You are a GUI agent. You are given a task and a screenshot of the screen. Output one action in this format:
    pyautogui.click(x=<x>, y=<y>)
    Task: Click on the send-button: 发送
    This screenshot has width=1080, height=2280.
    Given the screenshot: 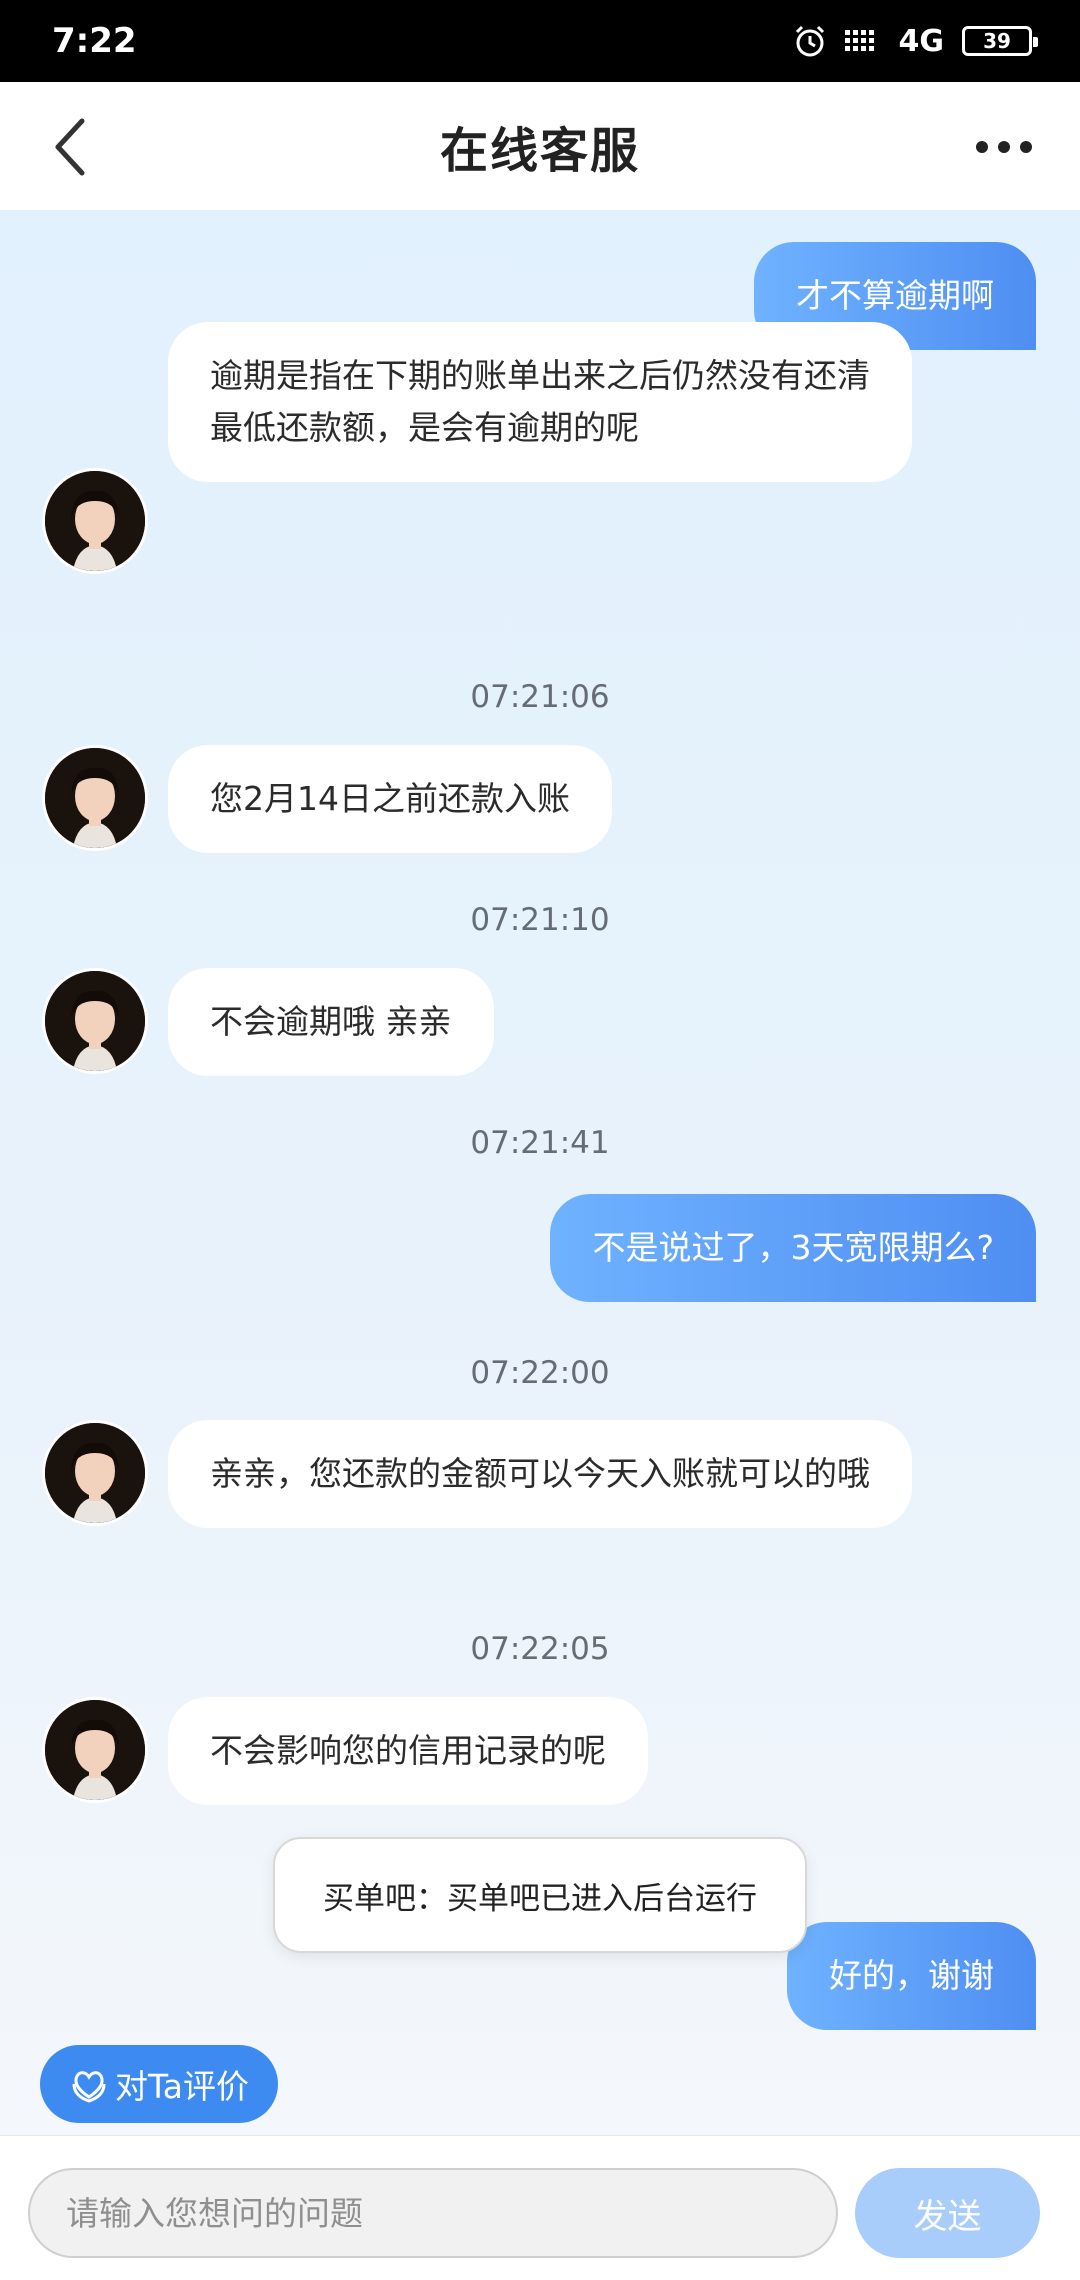 What is the action you would take?
    pyautogui.click(x=947, y=2213)
    